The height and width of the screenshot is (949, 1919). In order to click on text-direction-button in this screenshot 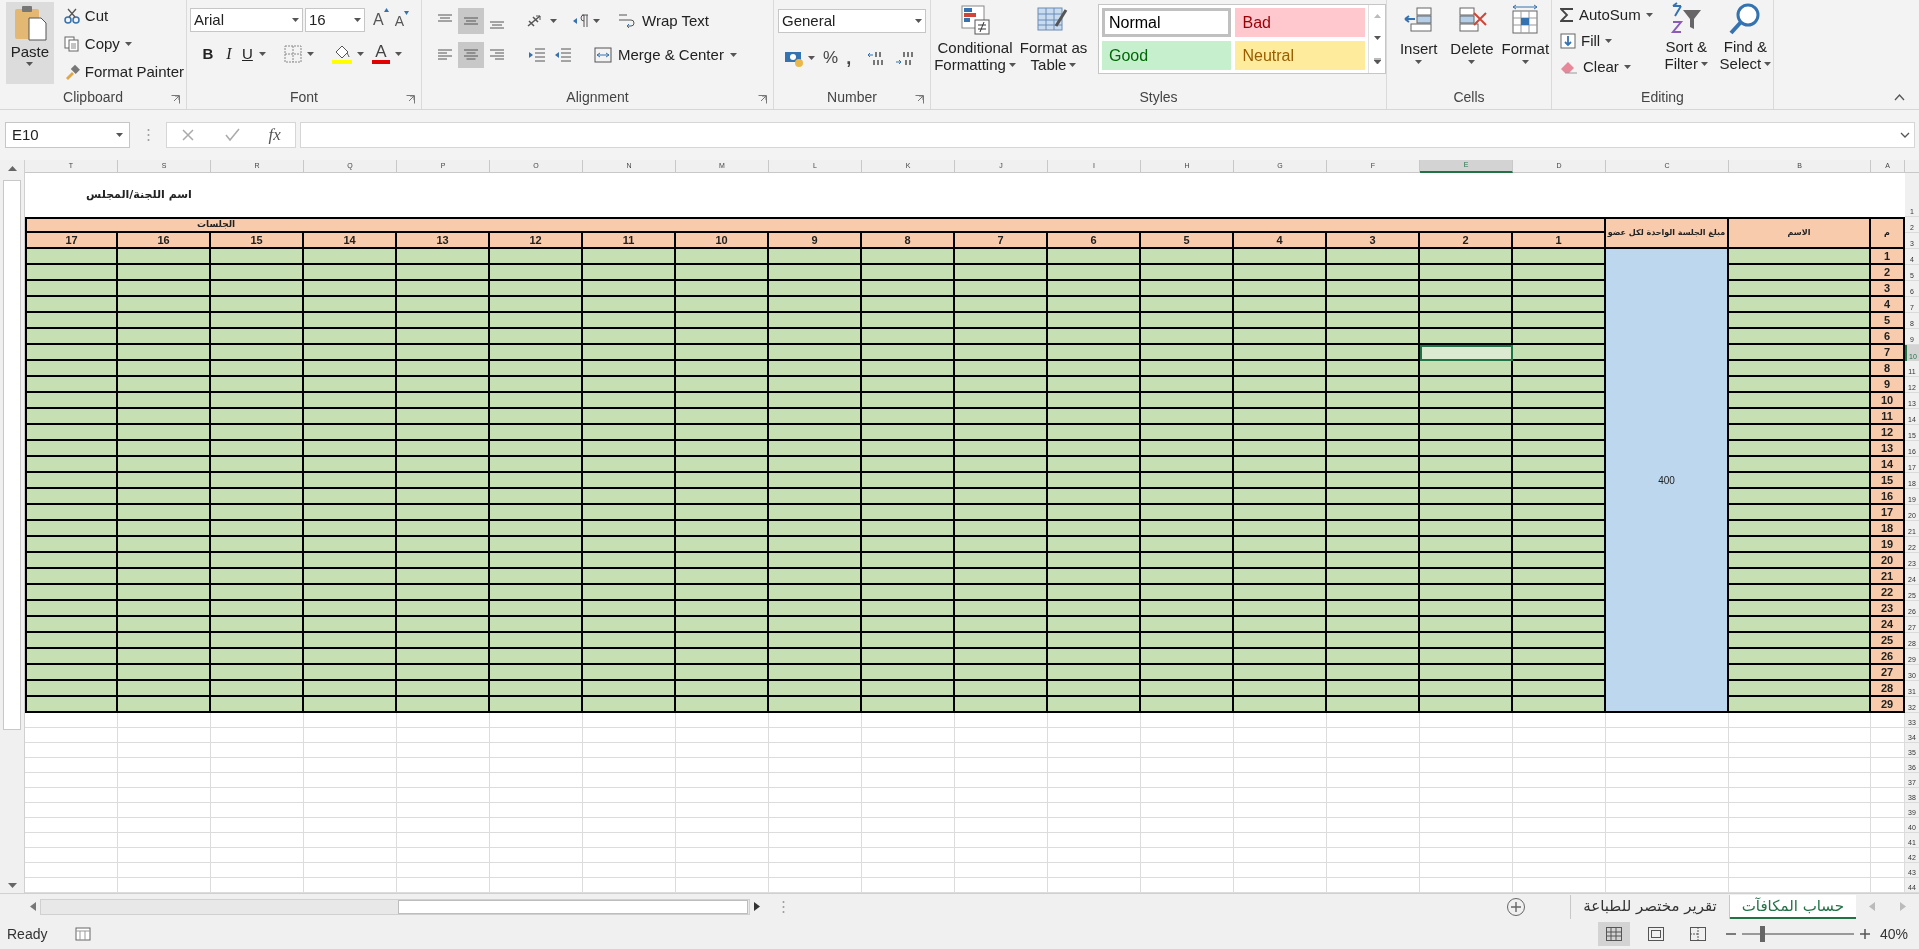, I will do `click(586, 21)`.